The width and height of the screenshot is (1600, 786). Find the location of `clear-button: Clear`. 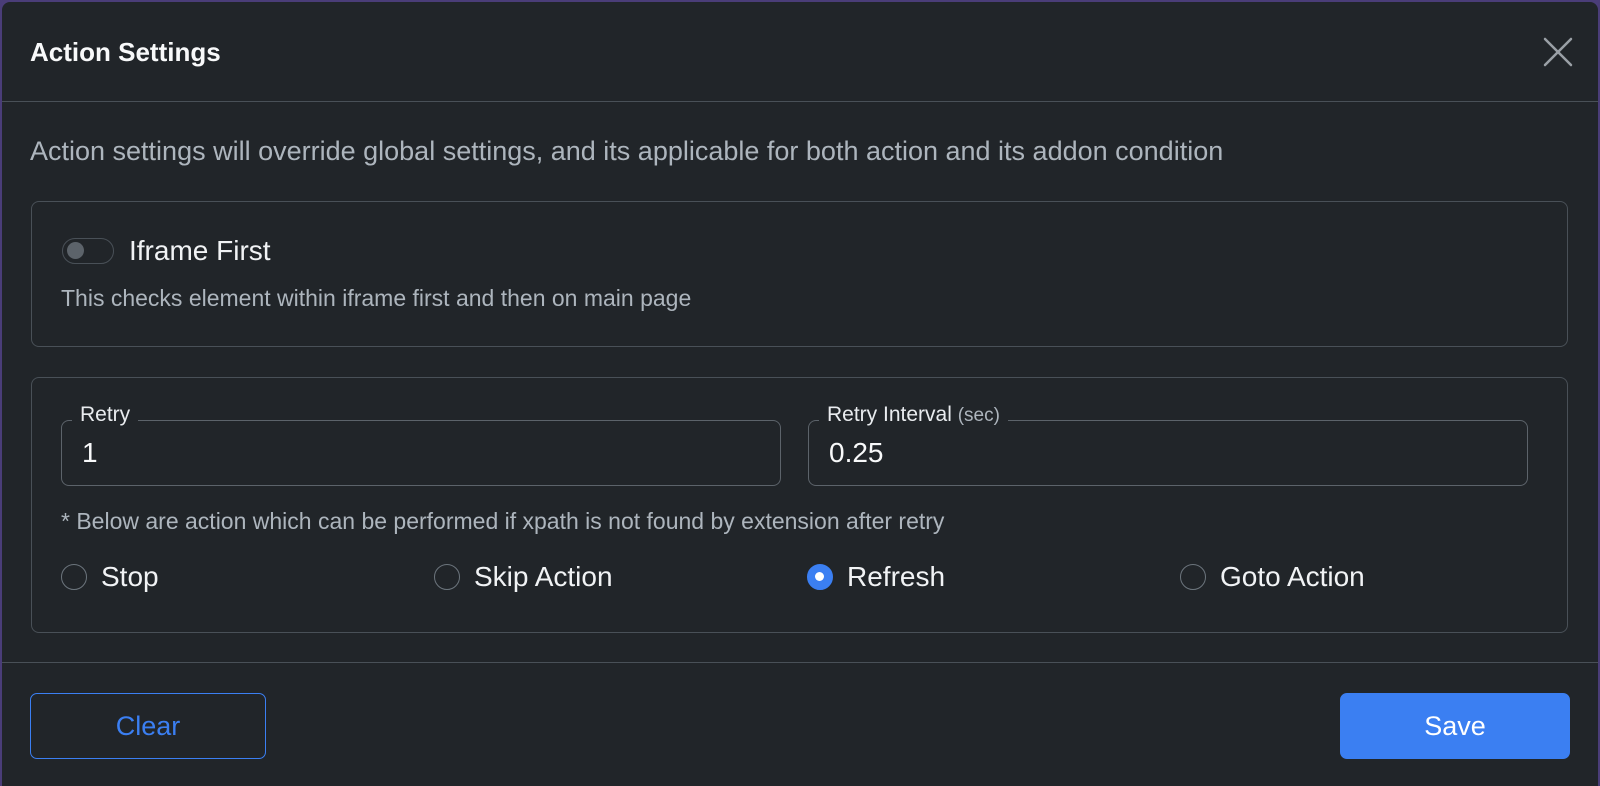

clear-button: Clear is located at coordinates (148, 726).